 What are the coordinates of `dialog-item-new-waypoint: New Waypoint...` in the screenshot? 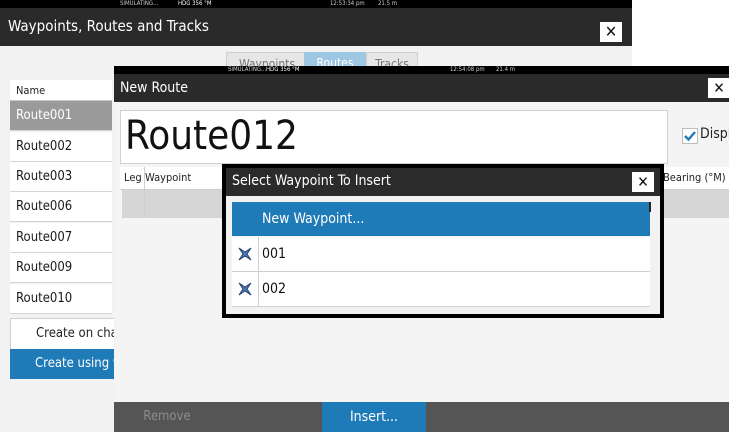 It's located at (441, 219).